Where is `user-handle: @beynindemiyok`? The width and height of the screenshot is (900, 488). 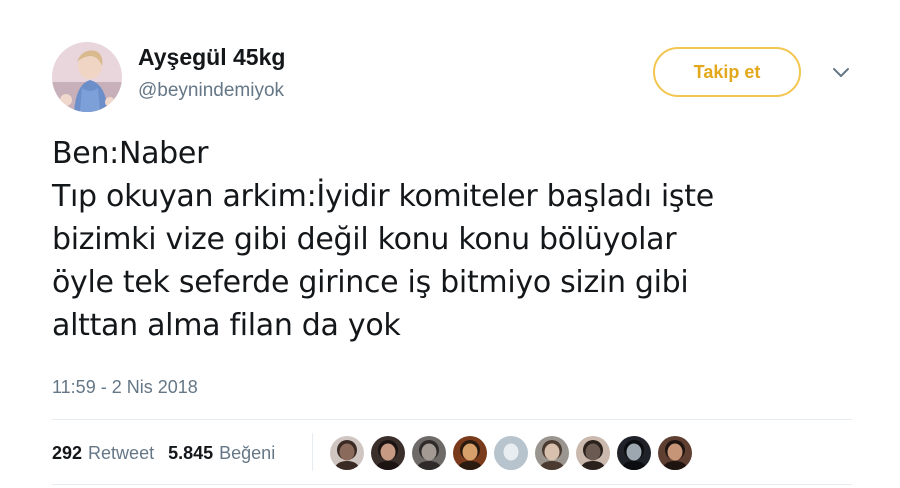
user-handle: @beynindemiyok is located at coordinates (211, 91).